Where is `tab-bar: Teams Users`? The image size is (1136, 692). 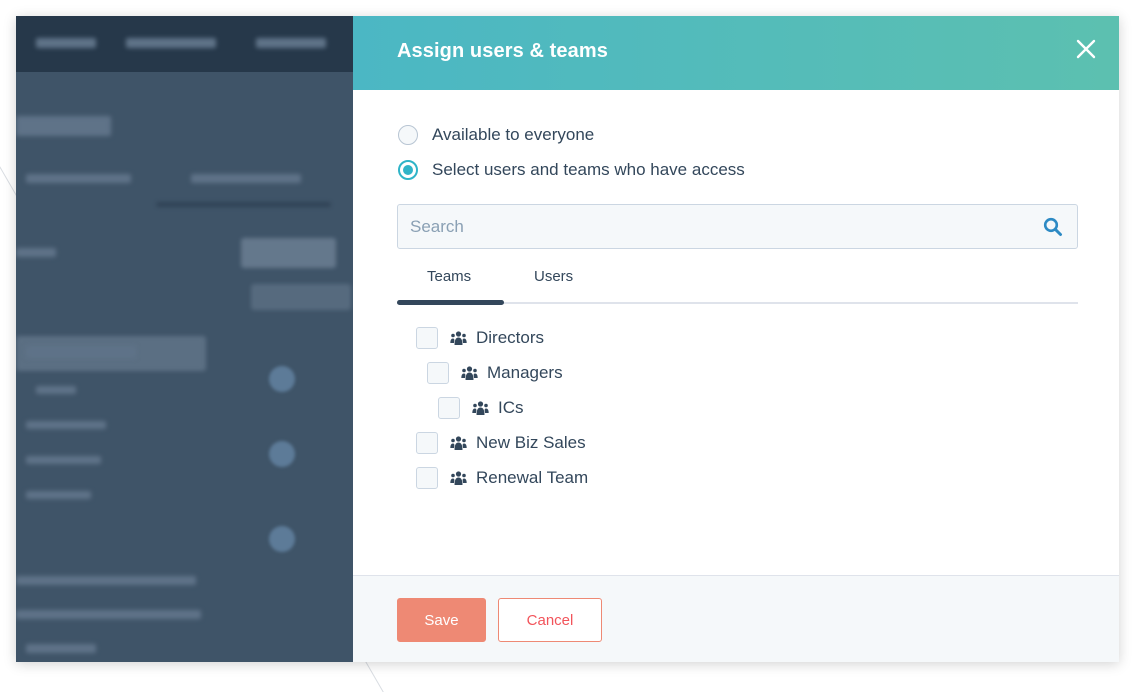
tab-bar: Teams Users is located at coordinates (737, 285).